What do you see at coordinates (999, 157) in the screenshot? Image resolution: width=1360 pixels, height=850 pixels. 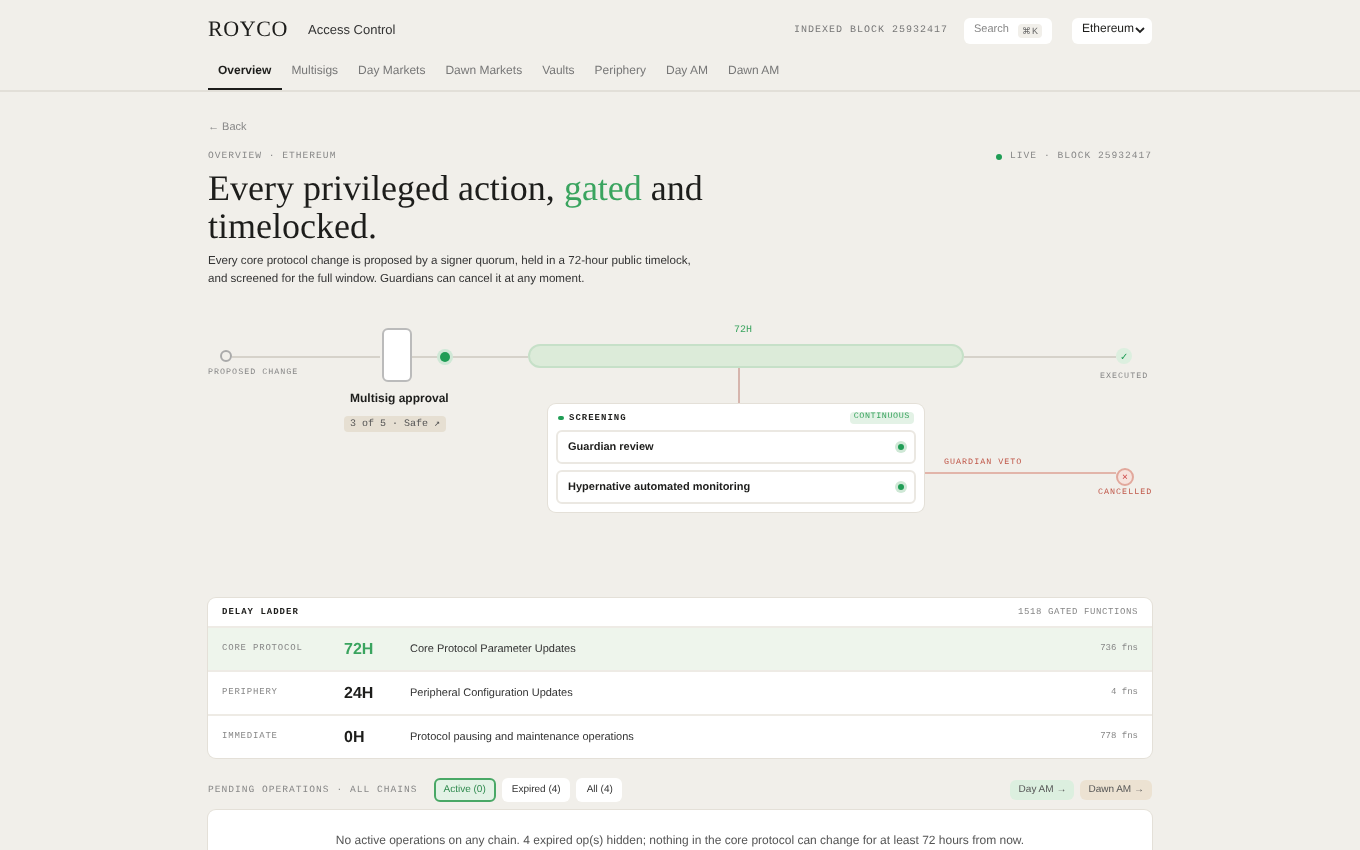 I see `live-dot` at bounding box center [999, 157].